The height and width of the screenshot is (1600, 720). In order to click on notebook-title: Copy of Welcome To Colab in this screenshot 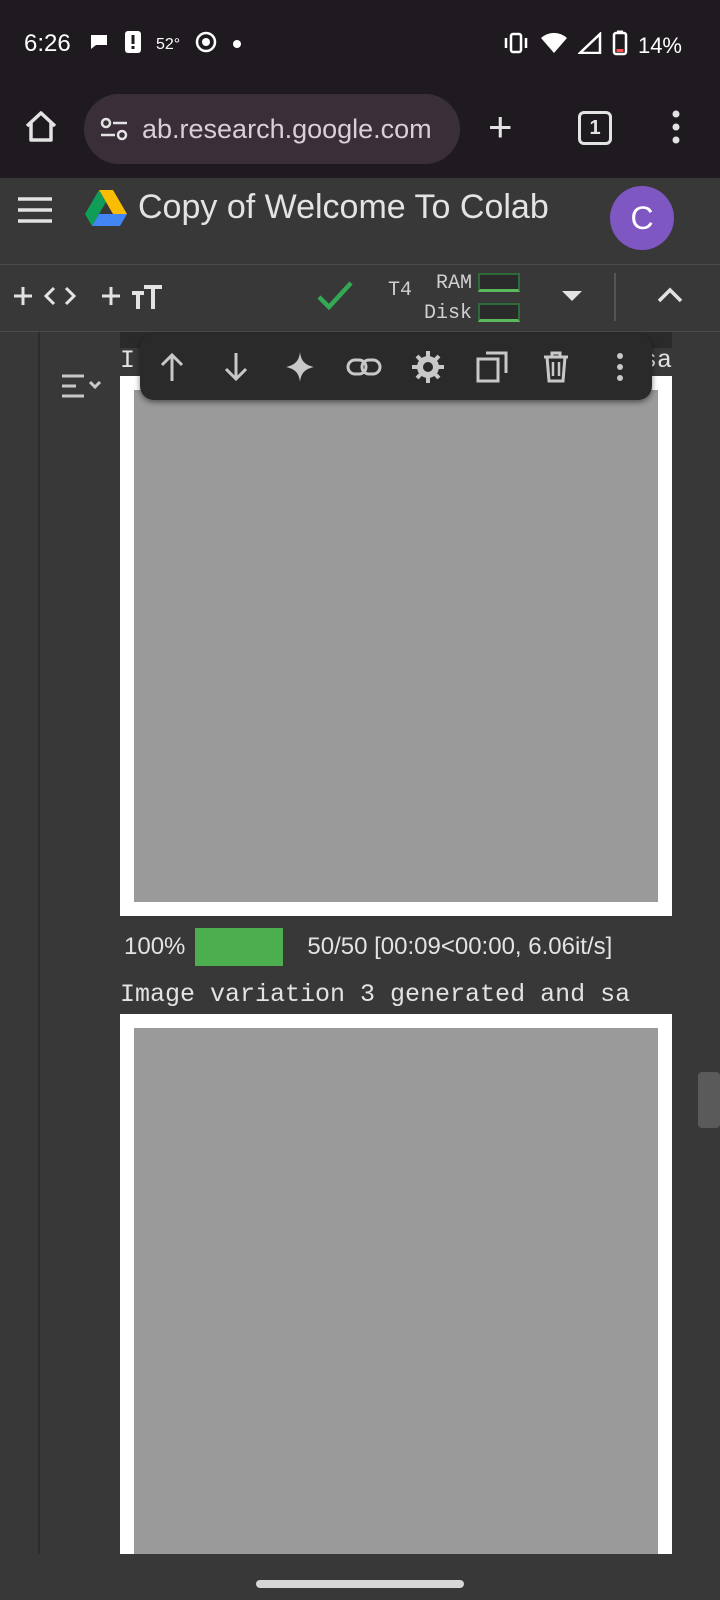, I will do `click(343, 207)`.